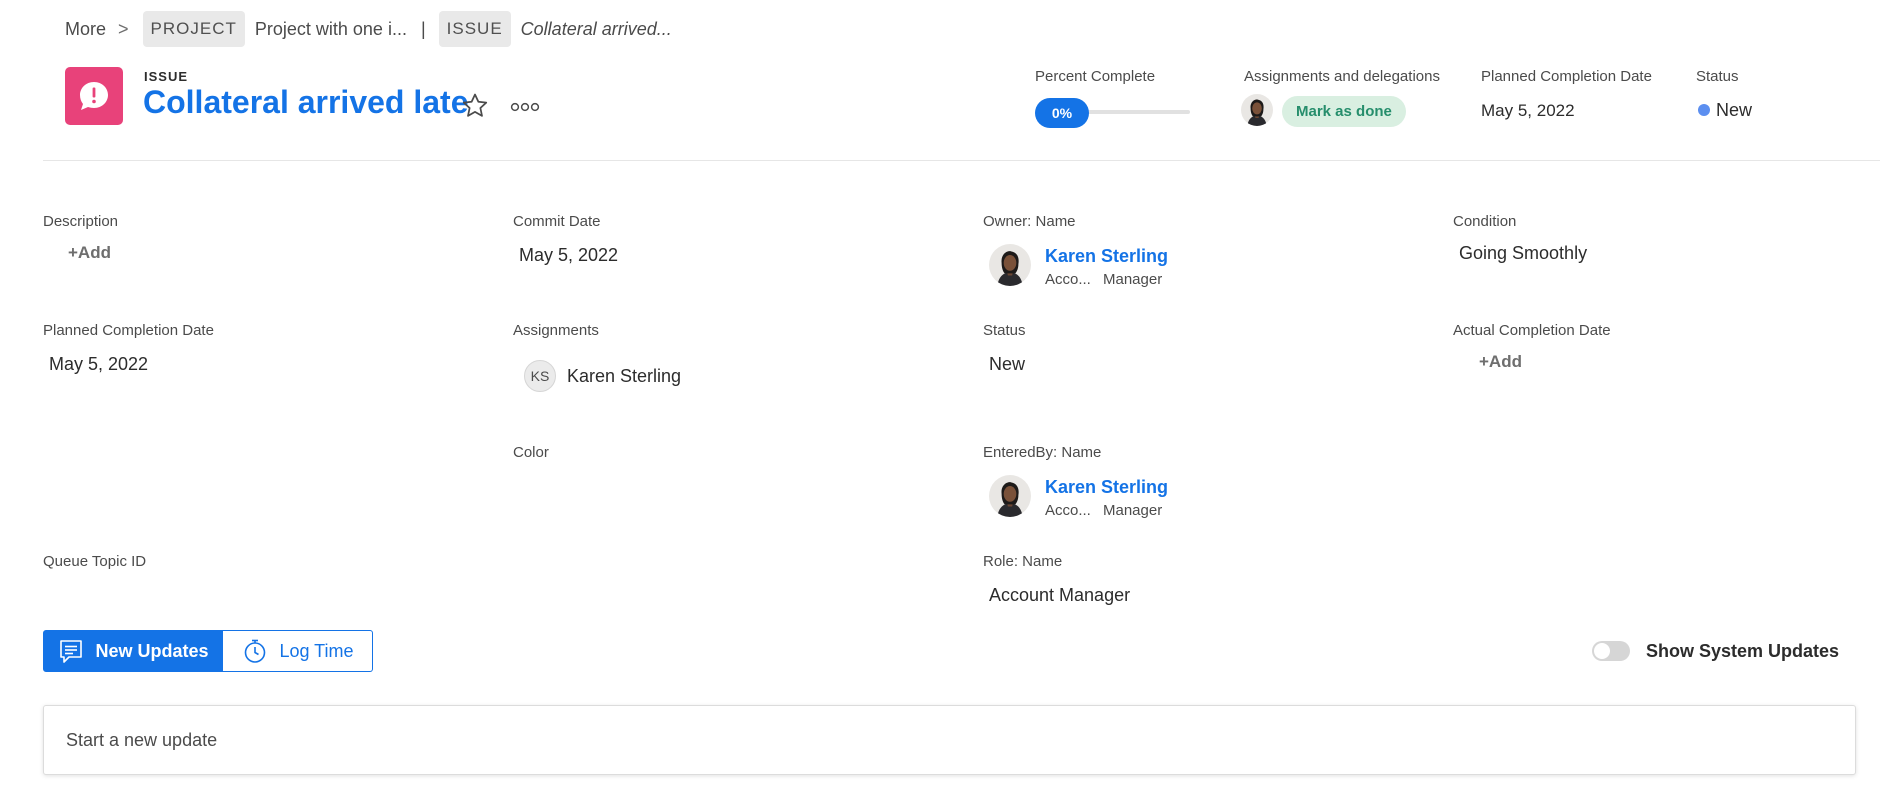 This screenshot has height=802, width=1893. What do you see at coordinates (1532, 330) in the screenshot?
I see `actual-completion-label: Actual Completion Date` at bounding box center [1532, 330].